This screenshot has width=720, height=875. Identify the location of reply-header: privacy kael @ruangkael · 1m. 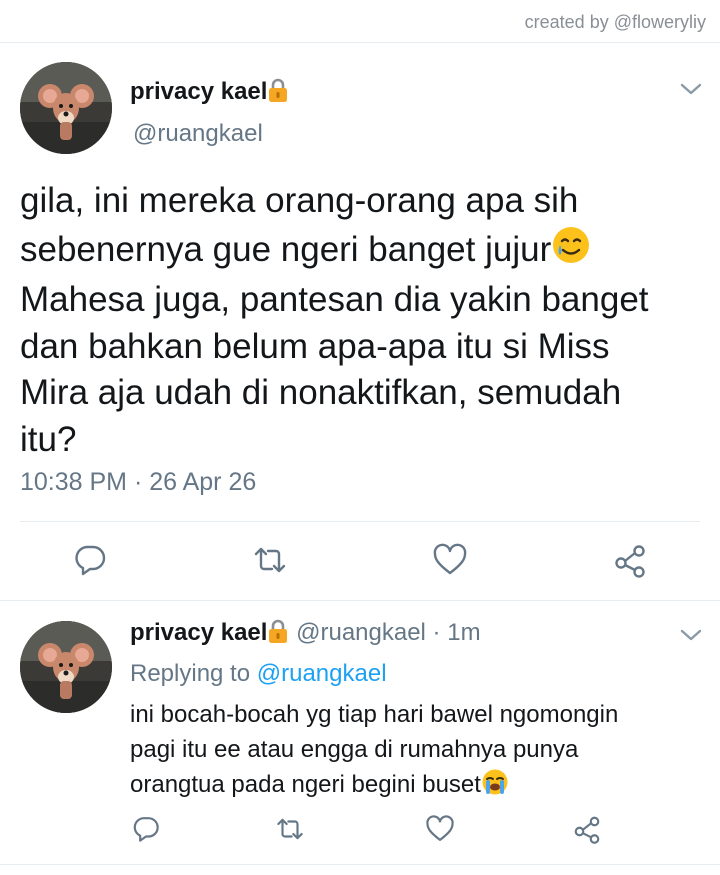
(305, 634).